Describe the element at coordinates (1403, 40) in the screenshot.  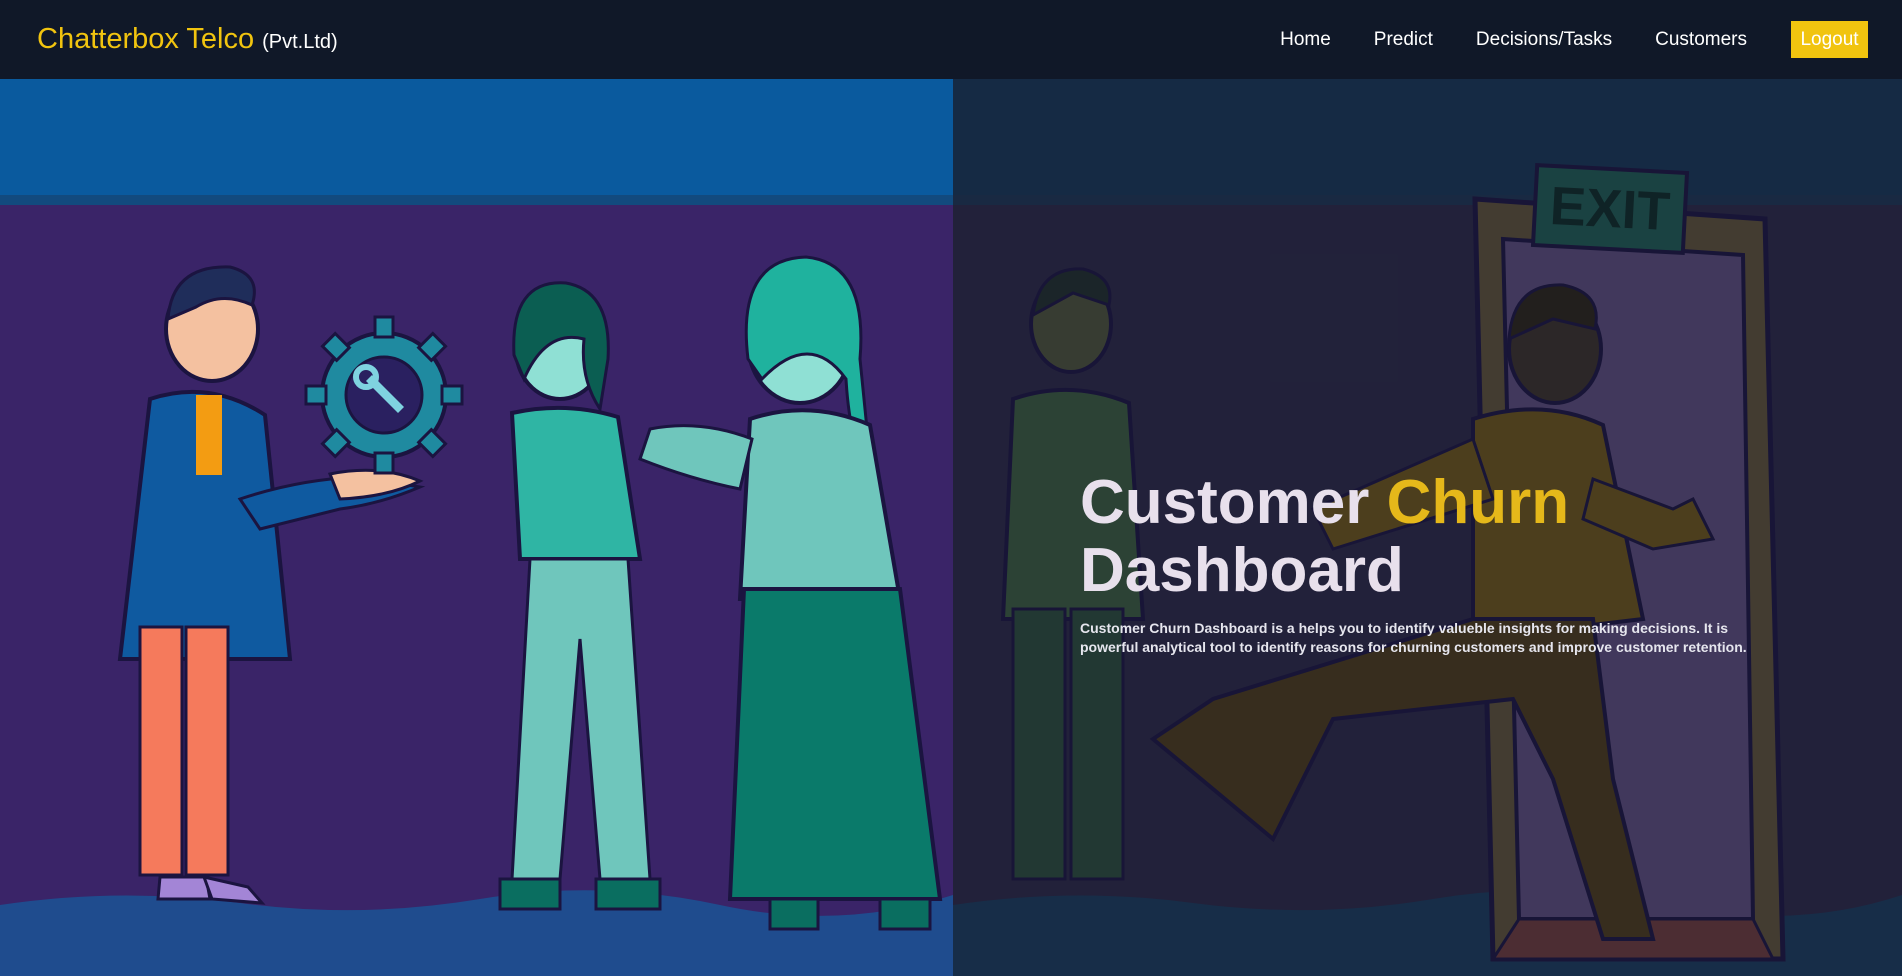
I see `nav-predict-link: Predict` at that location.